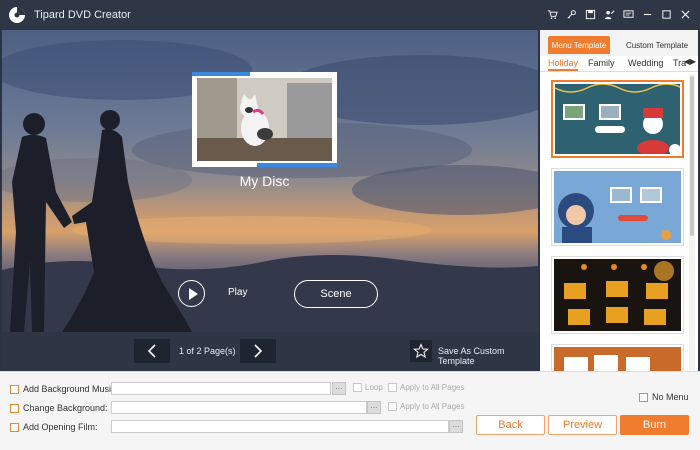 This screenshot has height=450, width=700. Describe the element at coordinates (643, 397) in the screenshot. I see `no-menu-checkbox` at that location.